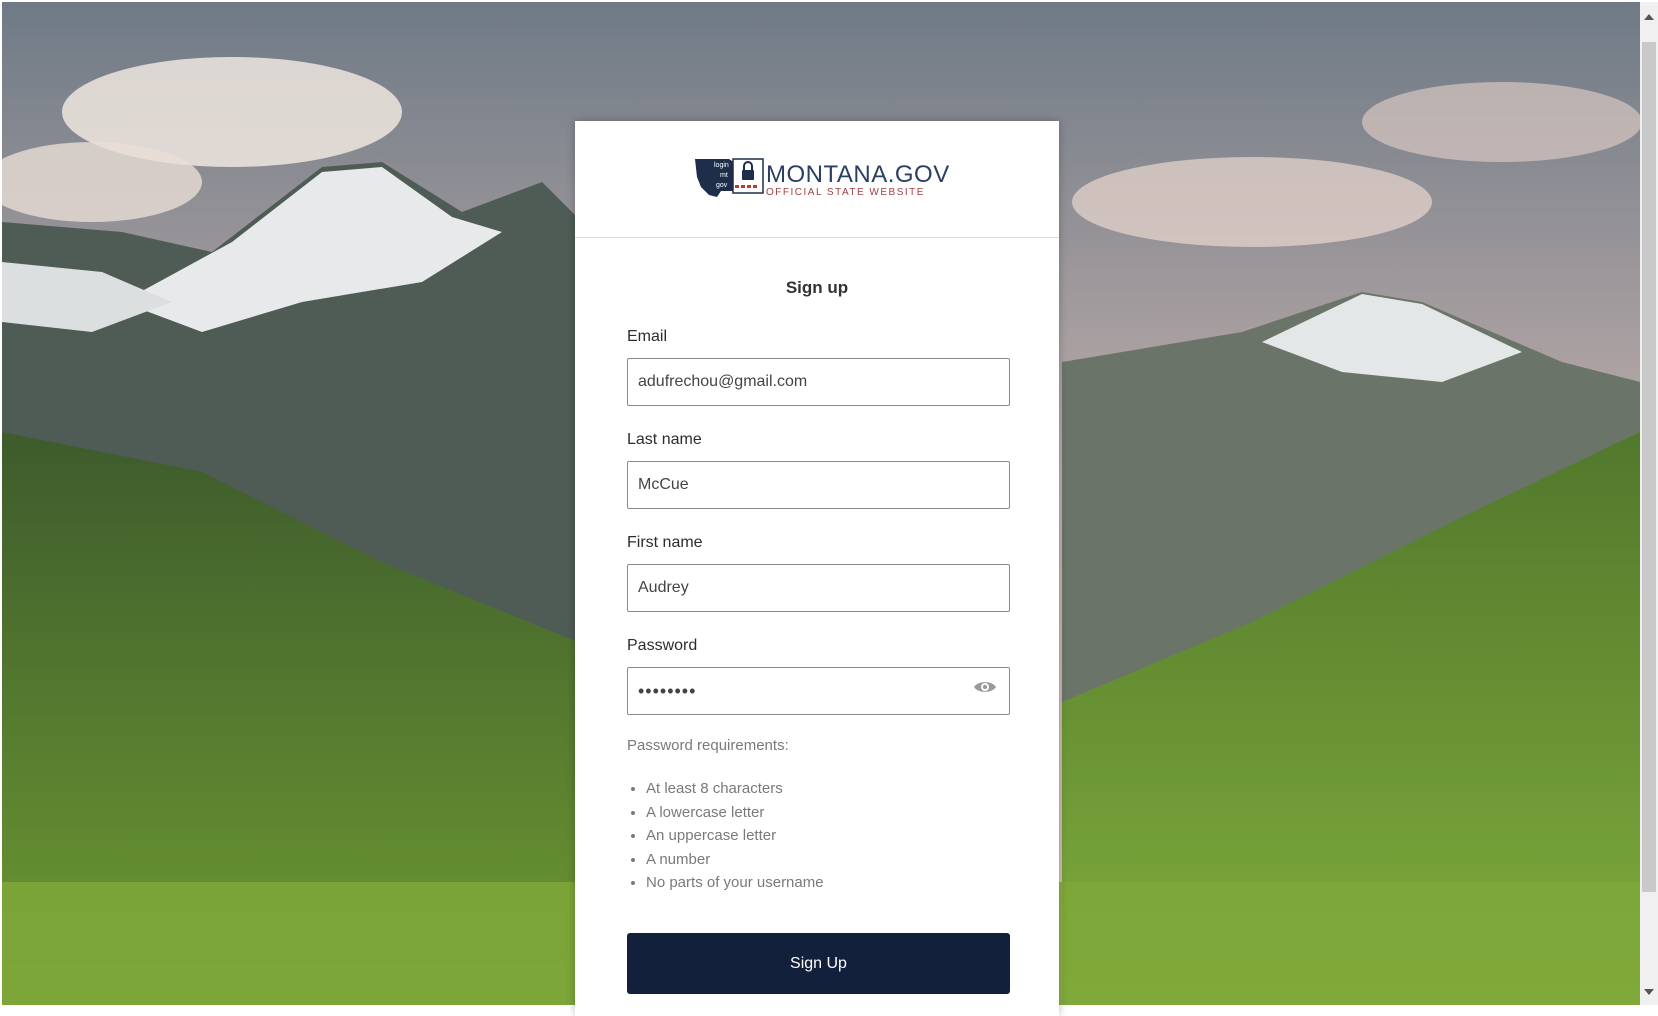 Image resolution: width=1658 pixels, height=1016 pixels. Describe the element at coordinates (985, 687) in the screenshot. I see `eye-icon` at that location.